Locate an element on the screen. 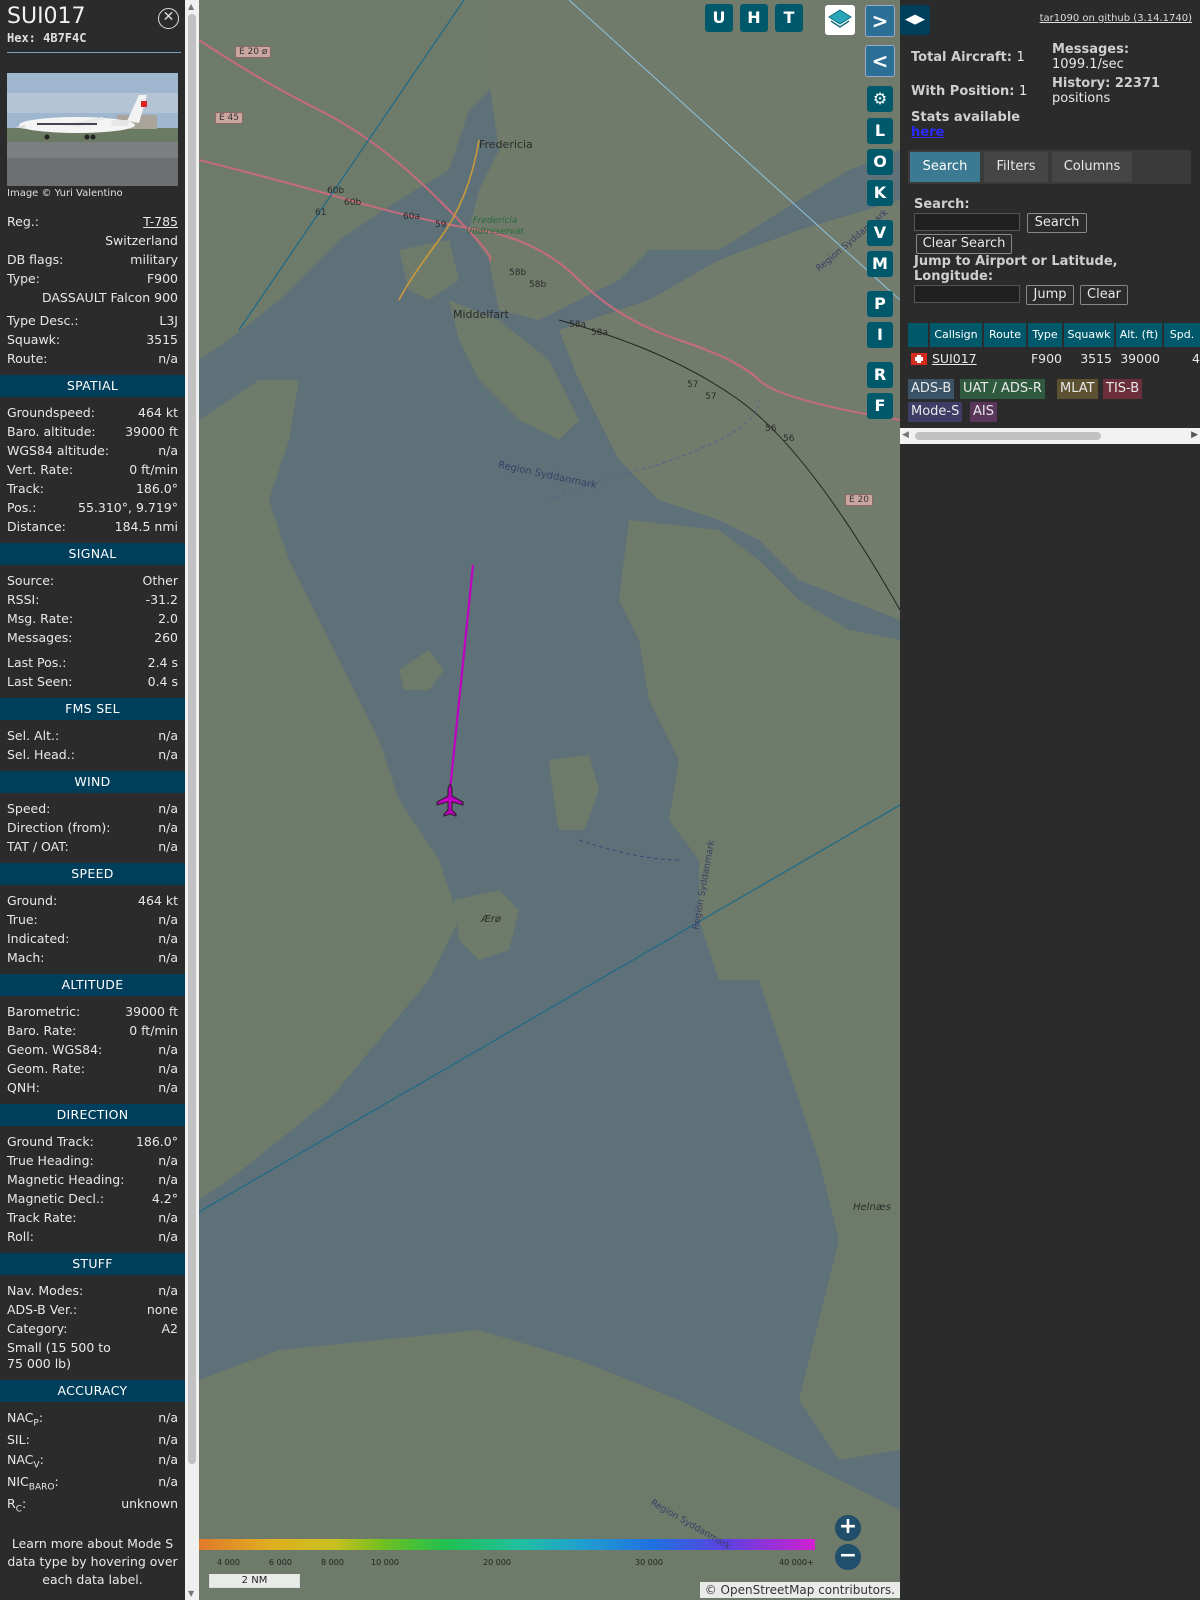 The image size is (1200, 1600). scroll-up-icon: ▲ is located at coordinates (191, 6).